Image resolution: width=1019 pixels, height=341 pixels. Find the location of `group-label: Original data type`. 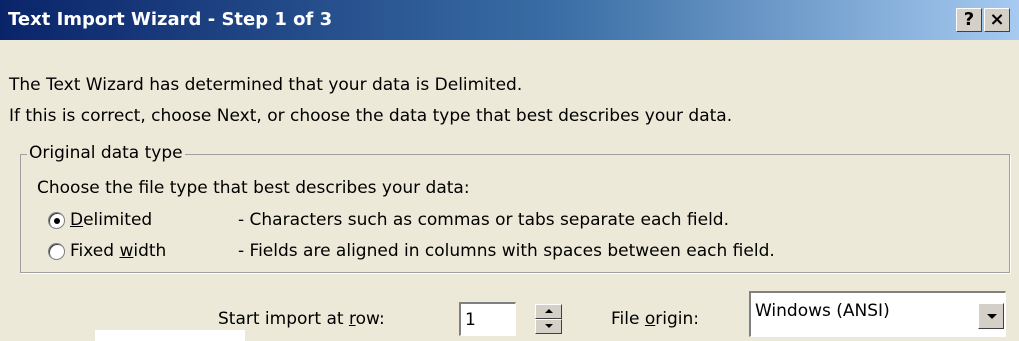

group-label: Original data type is located at coordinates (106, 153).